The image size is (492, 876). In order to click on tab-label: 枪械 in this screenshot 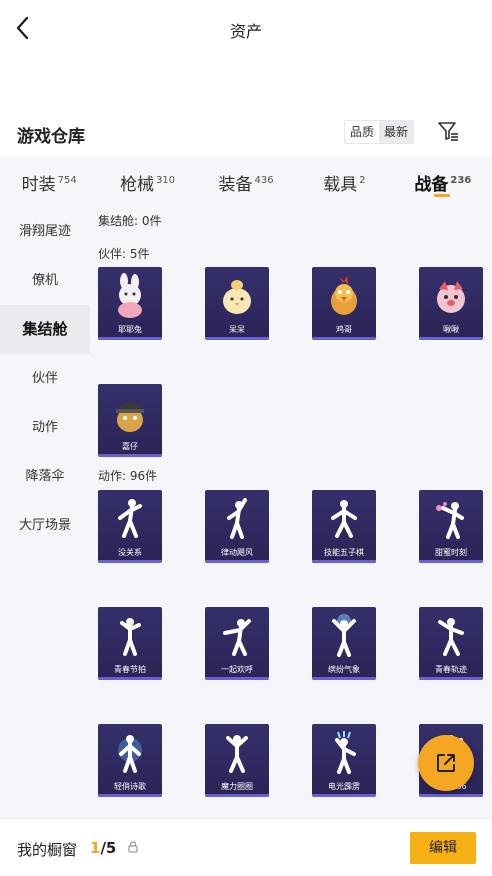, I will do `click(137, 185)`.